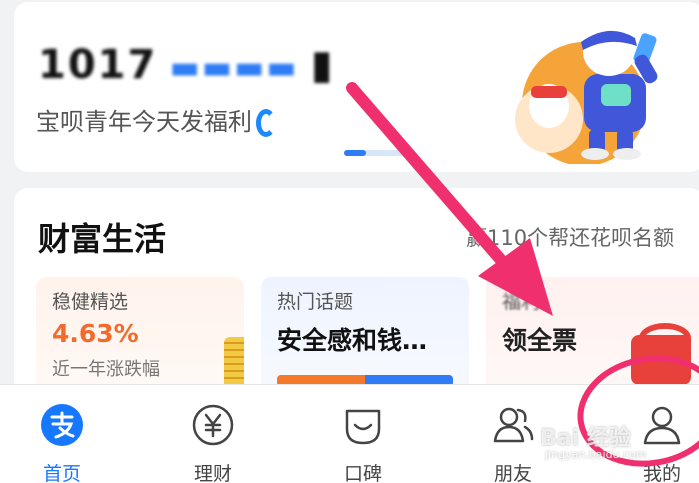  I want to click on tab-koubei: 口碑, so click(363, 443).